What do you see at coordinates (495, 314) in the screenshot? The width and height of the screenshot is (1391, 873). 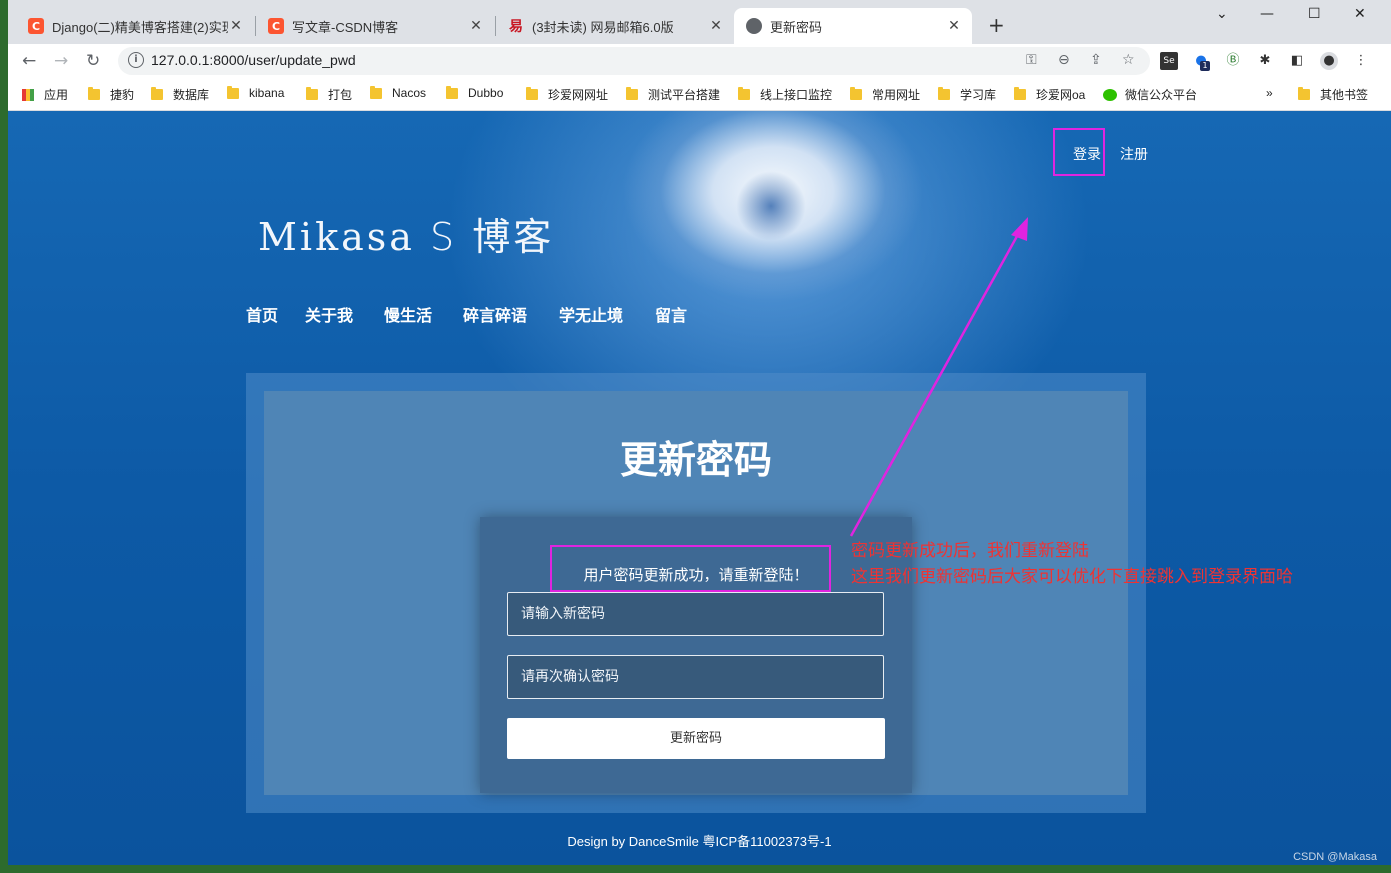 I see `nav-musings: 碎言碎语` at bounding box center [495, 314].